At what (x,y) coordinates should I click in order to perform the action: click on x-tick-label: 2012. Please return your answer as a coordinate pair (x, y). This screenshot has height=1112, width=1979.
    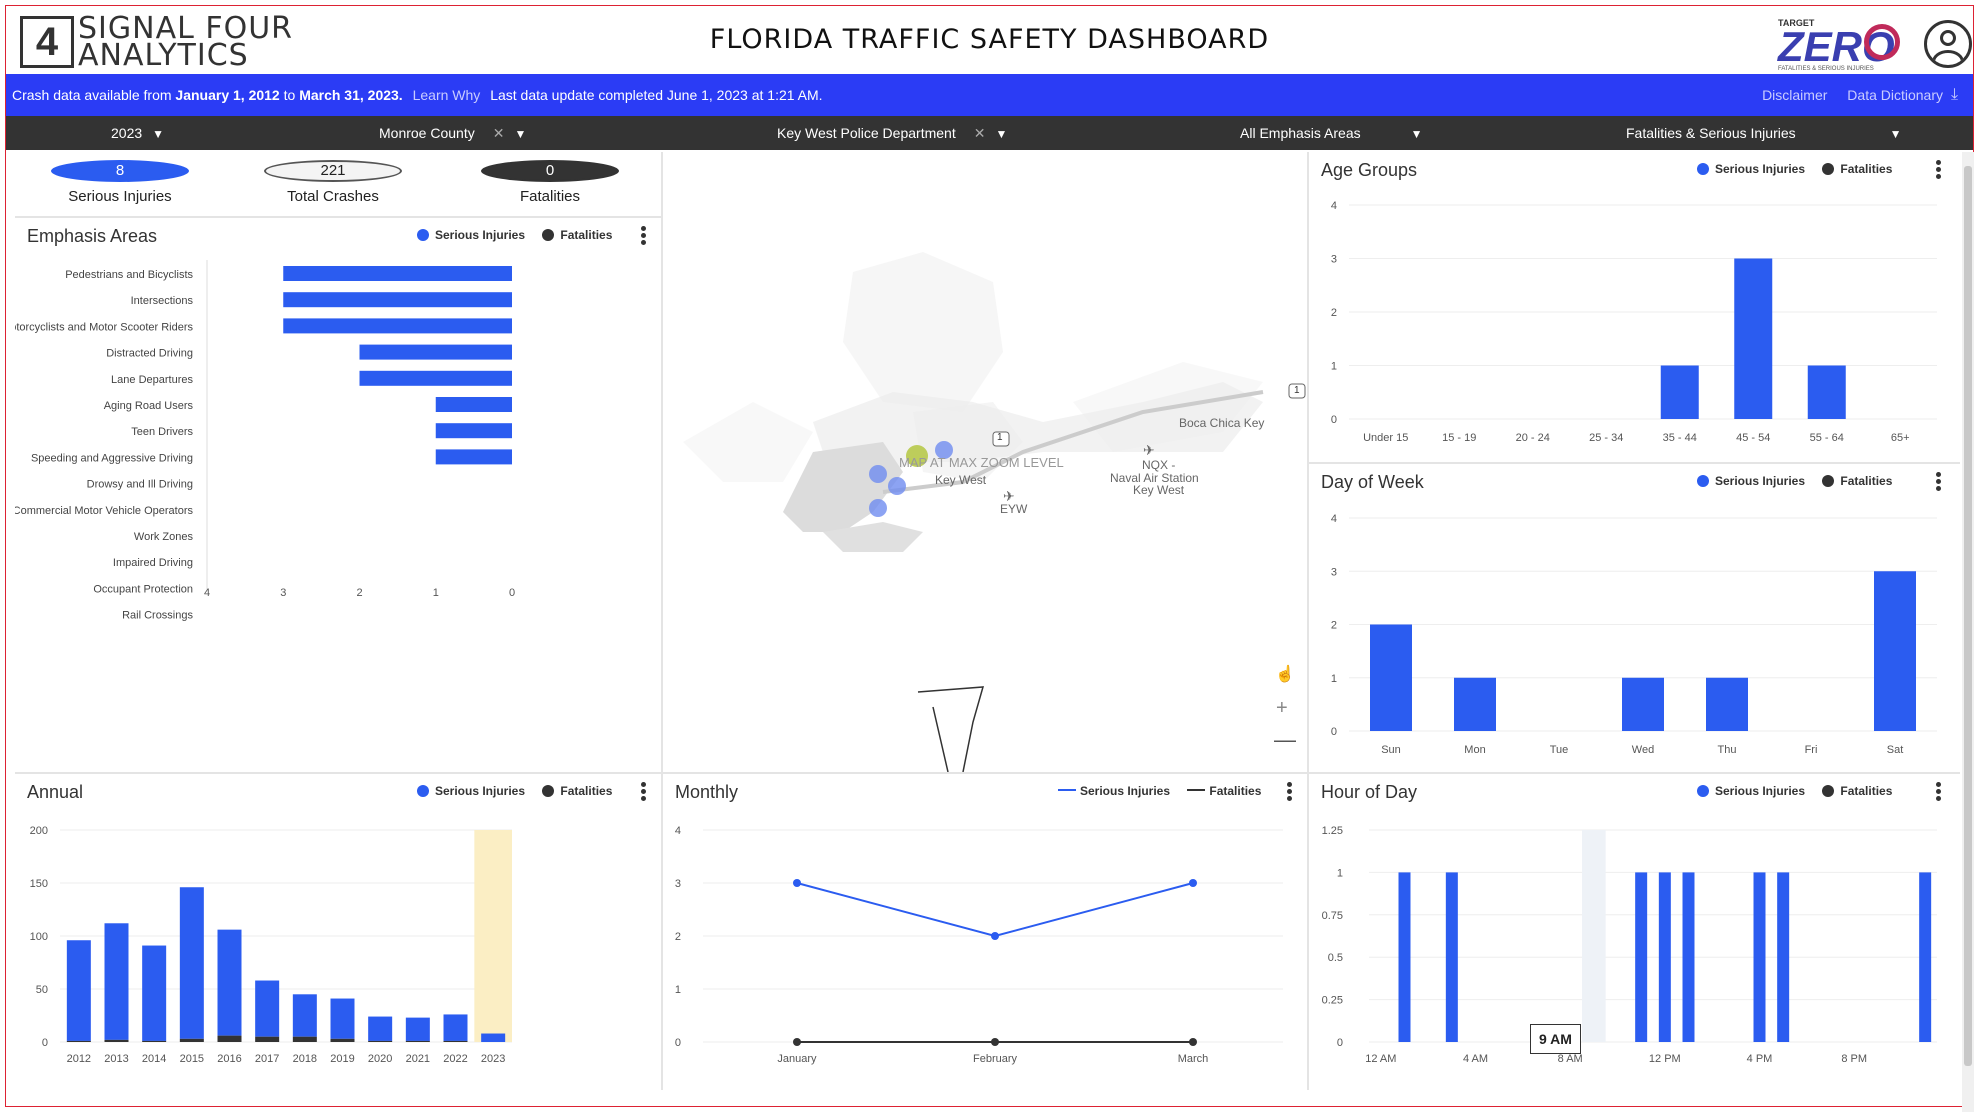
    Looking at the image, I should click on (79, 1059).